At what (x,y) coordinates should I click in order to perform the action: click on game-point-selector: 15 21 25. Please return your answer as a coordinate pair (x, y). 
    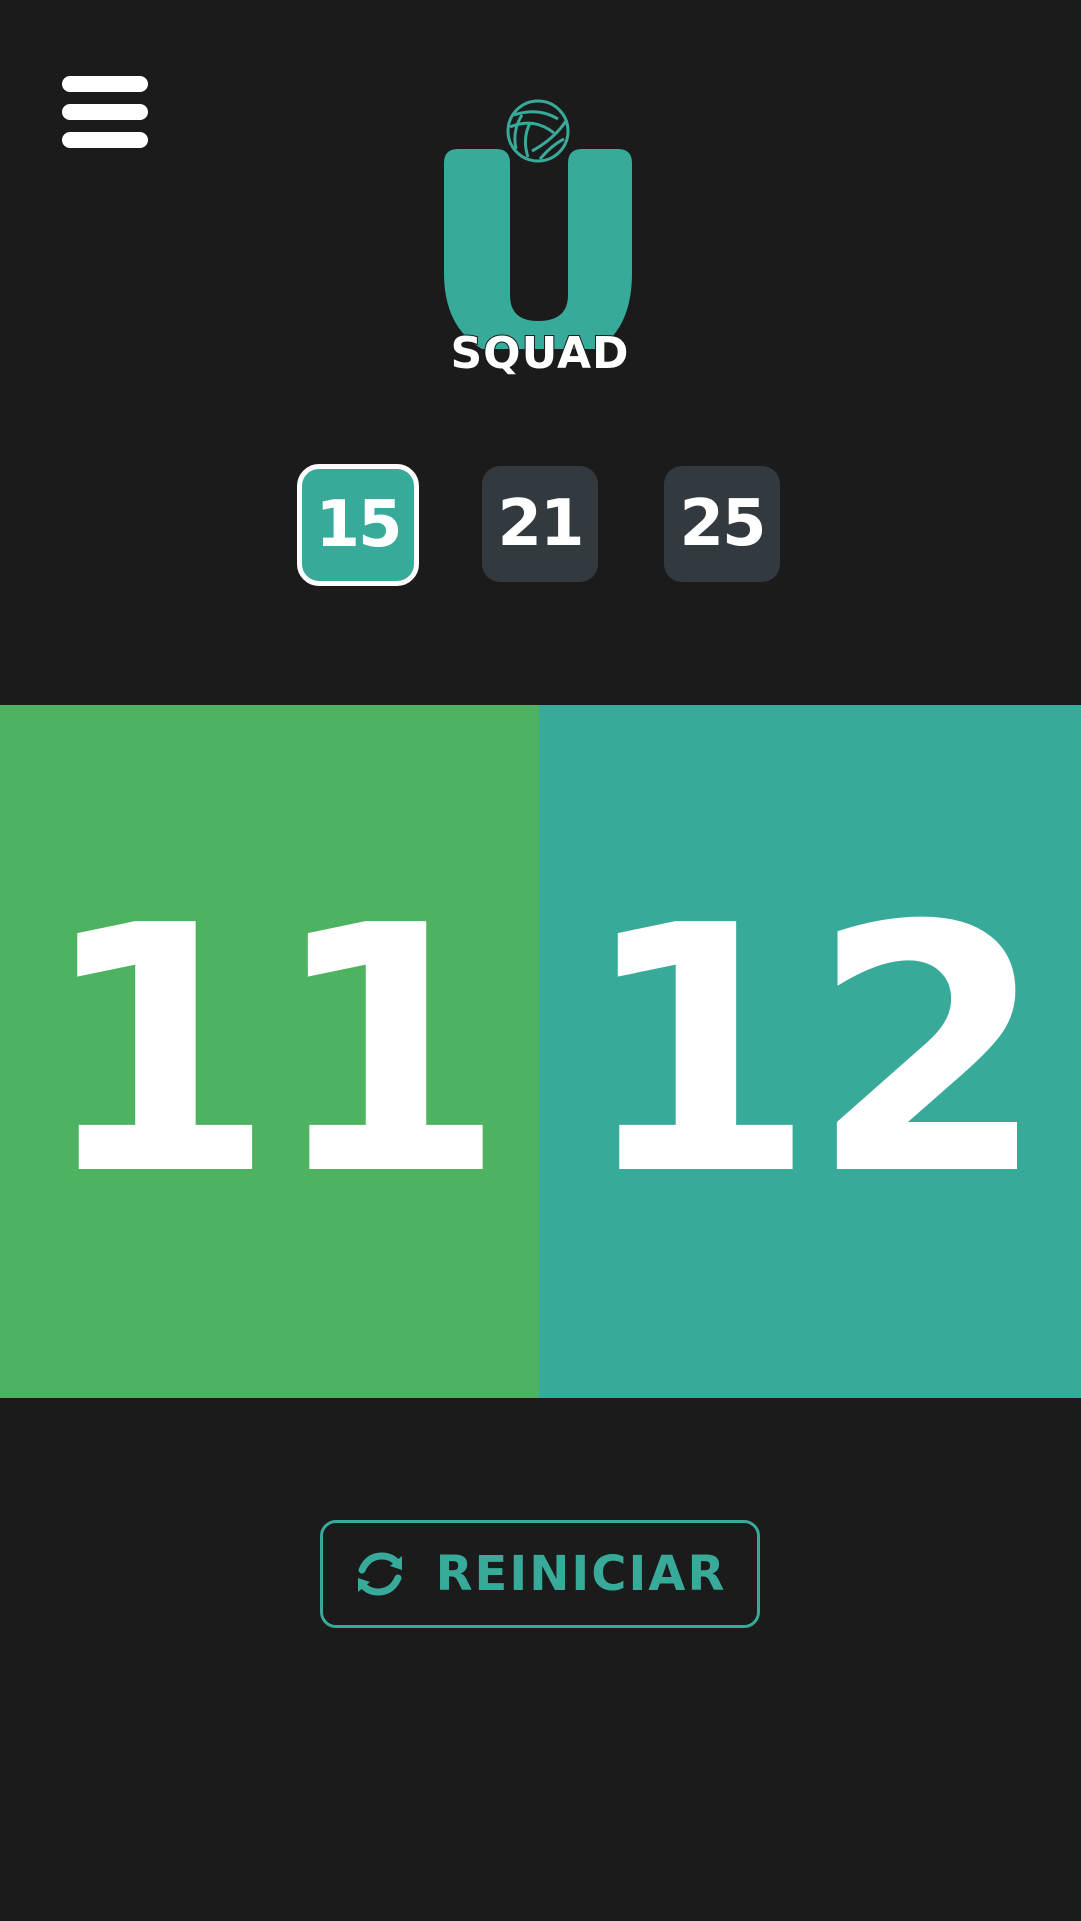
    Looking at the image, I should click on (540, 525).